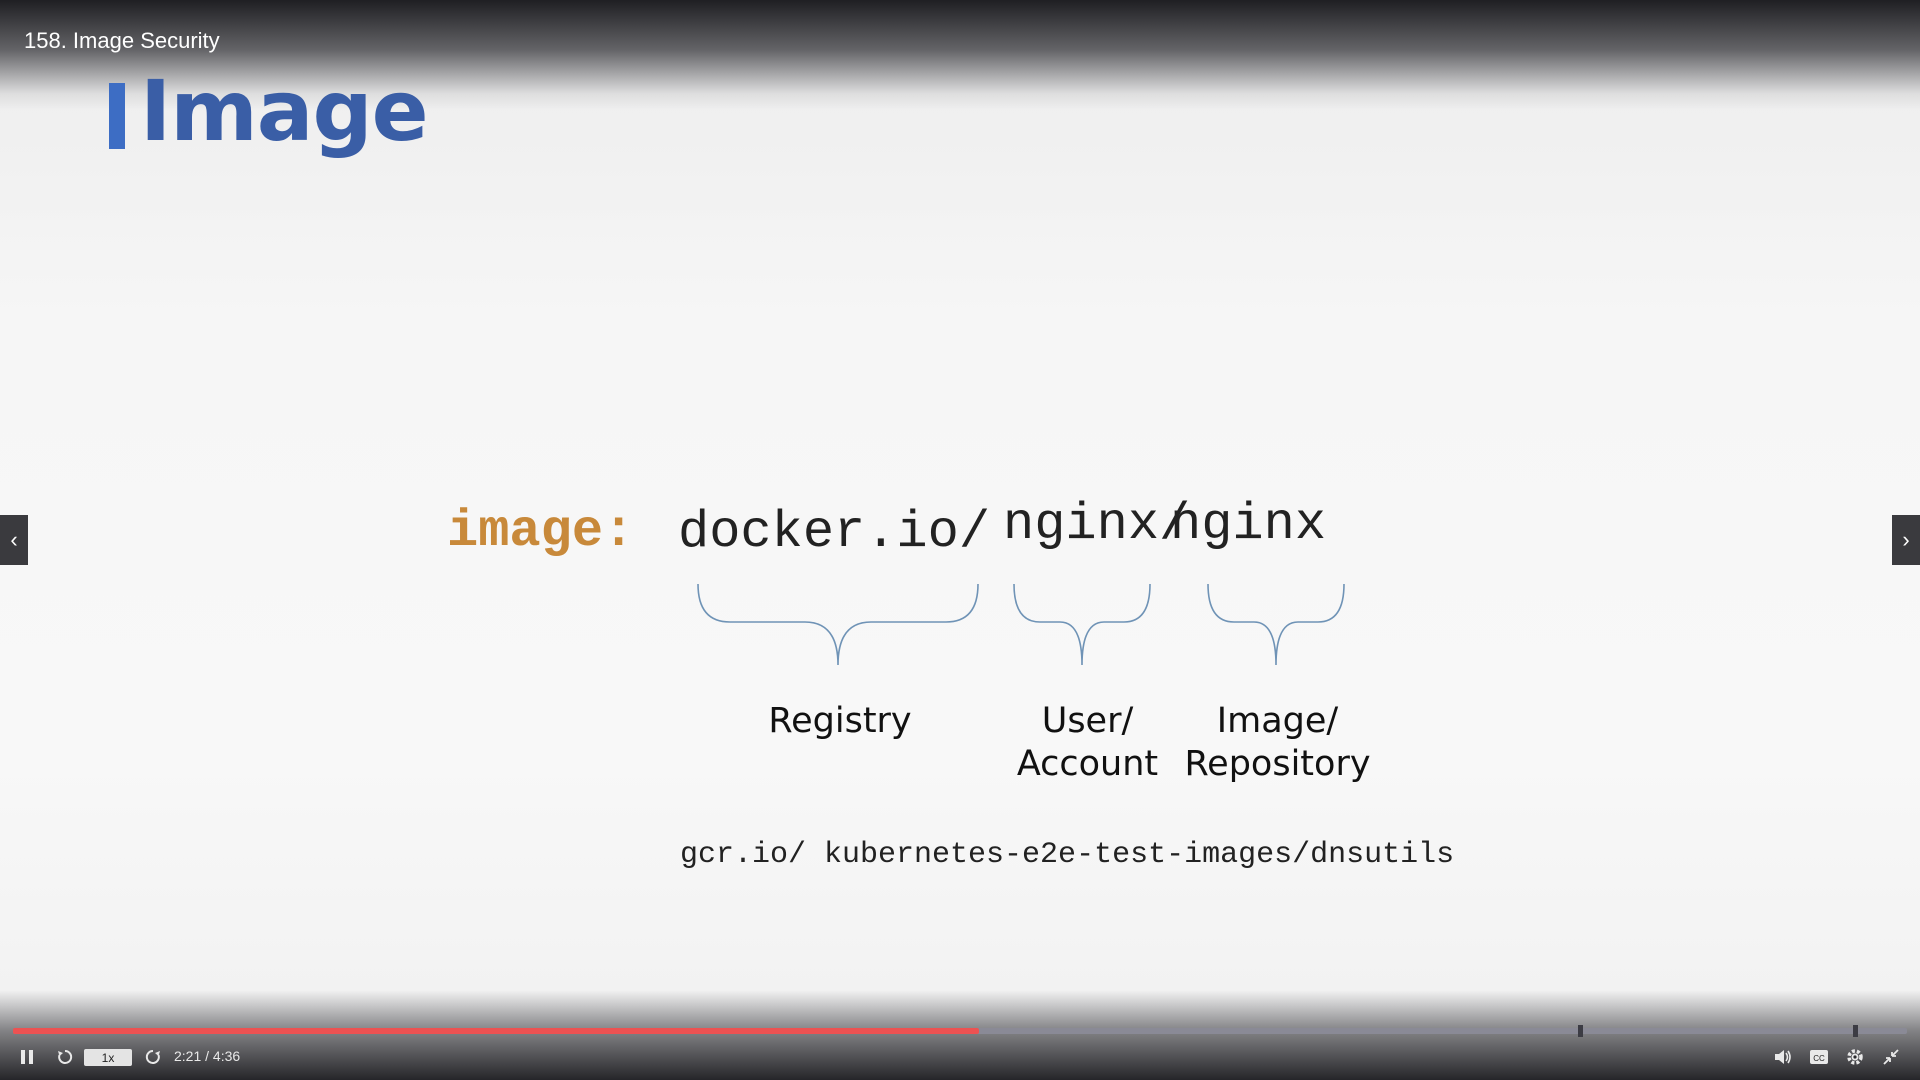  I want to click on settings-button, so click(1855, 1057).